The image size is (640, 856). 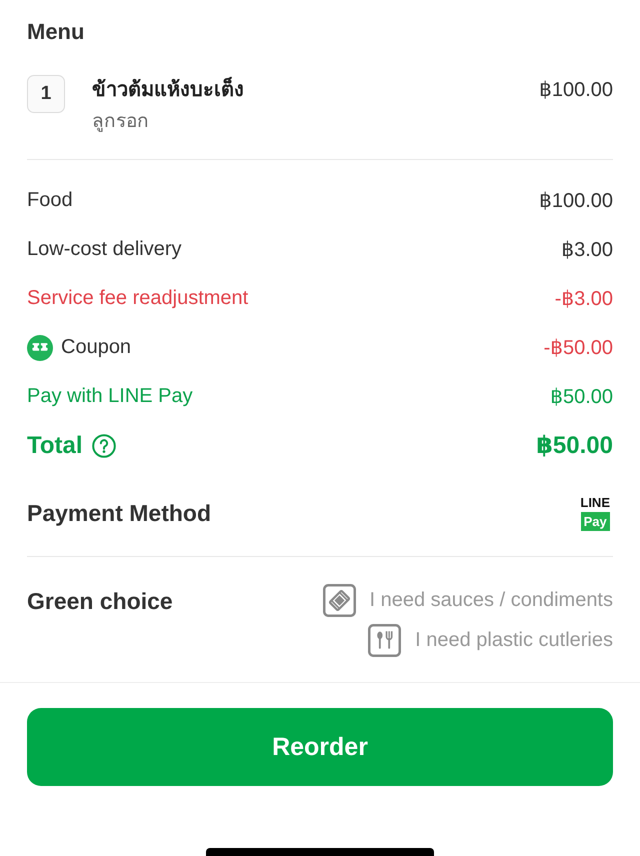 What do you see at coordinates (514, 640) in the screenshot?
I see `option-label: I need plastic cutleries` at bounding box center [514, 640].